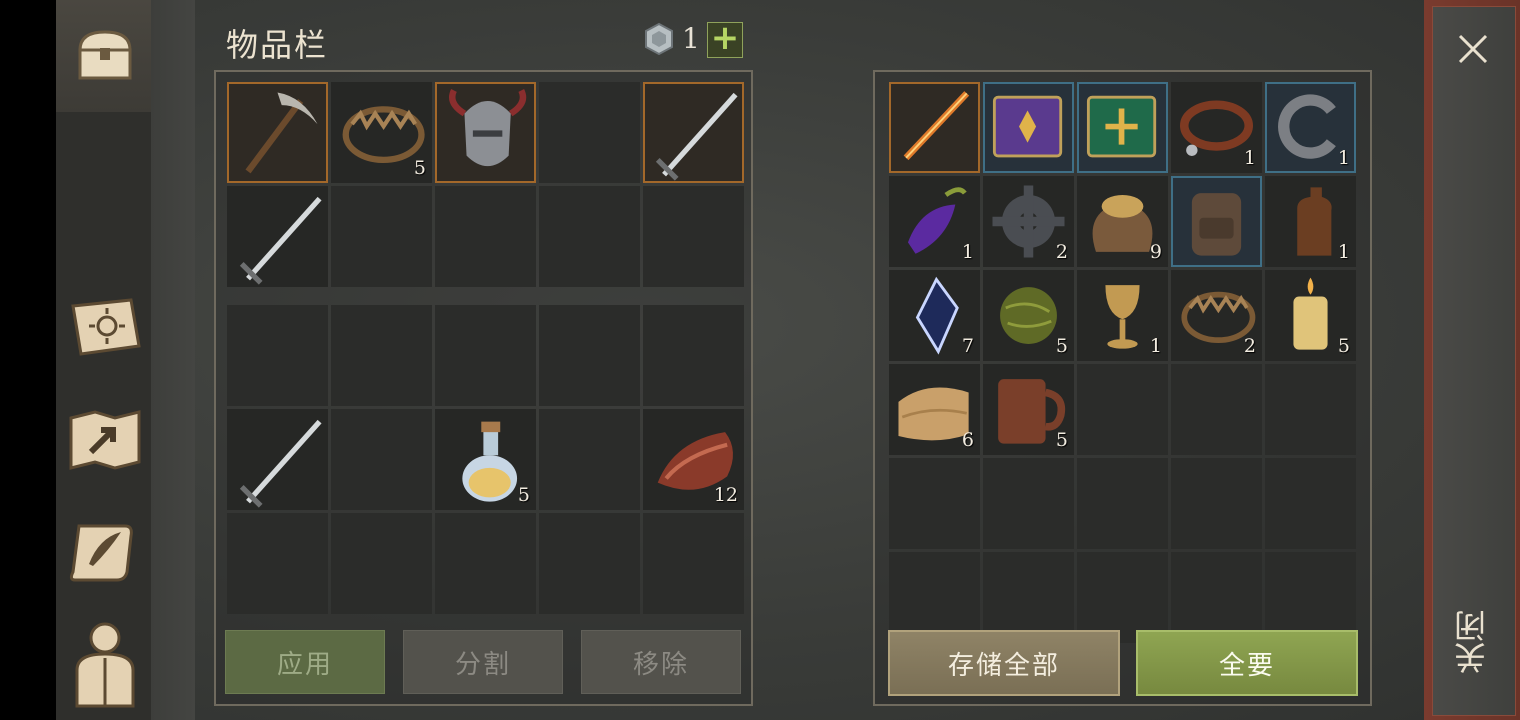  Describe the element at coordinates (967, 440) in the screenshot. I see `item-count: 6` at that location.